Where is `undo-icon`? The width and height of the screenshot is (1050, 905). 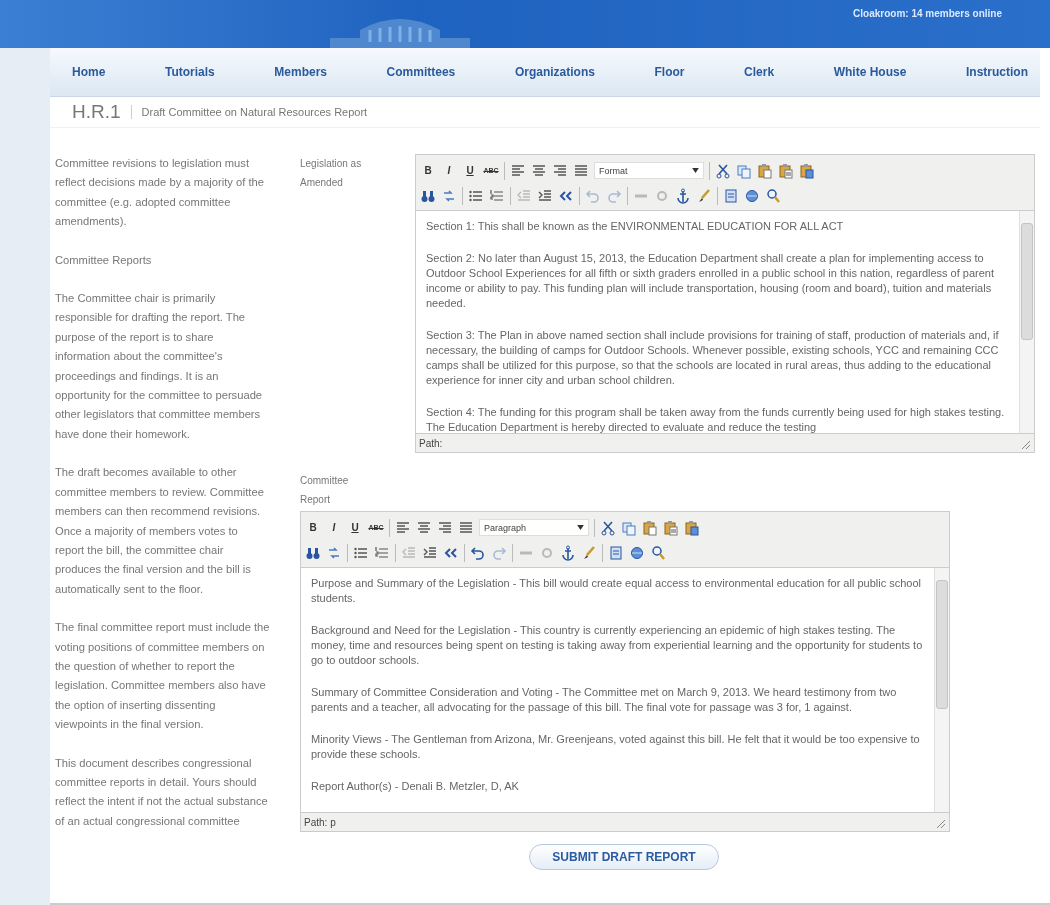
undo-icon is located at coordinates (478, 552).